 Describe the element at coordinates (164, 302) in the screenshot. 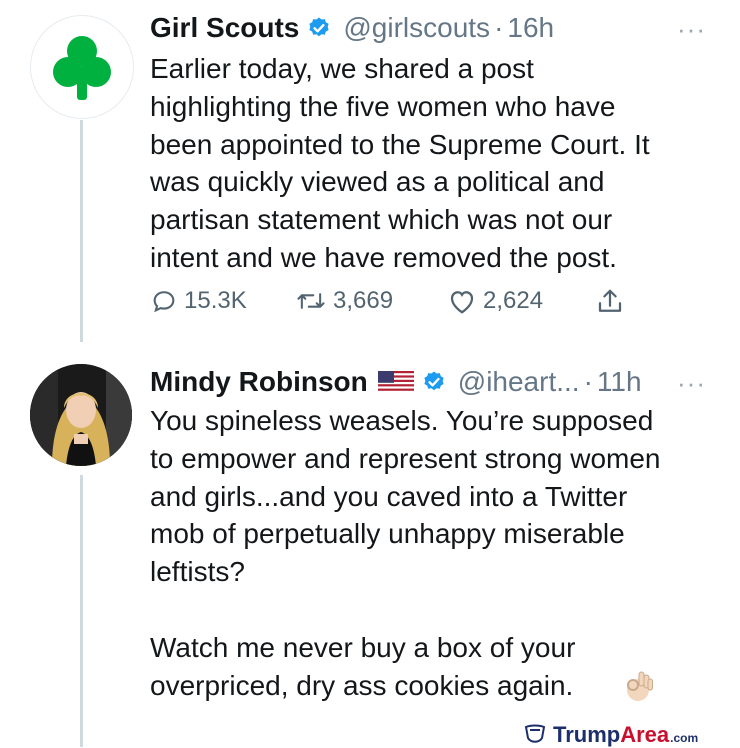

I see `reply-icon` at that location.